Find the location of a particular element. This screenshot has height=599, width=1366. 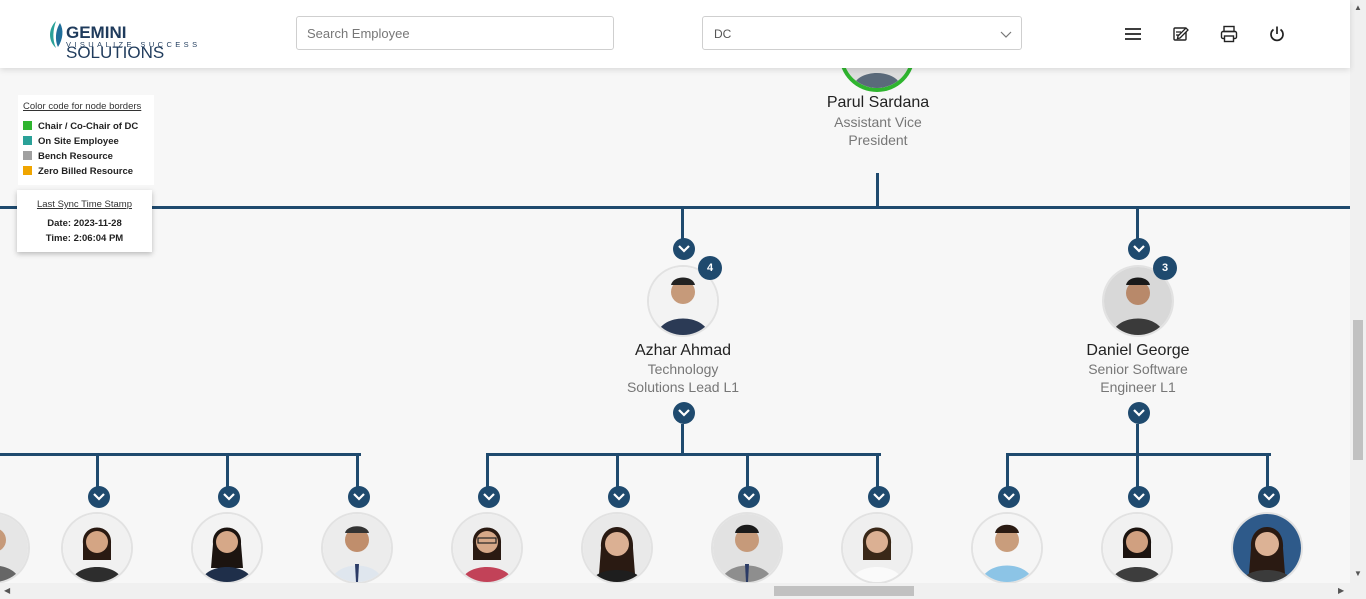

legend-label: On Site Employee is located at coordinates (78, 141).